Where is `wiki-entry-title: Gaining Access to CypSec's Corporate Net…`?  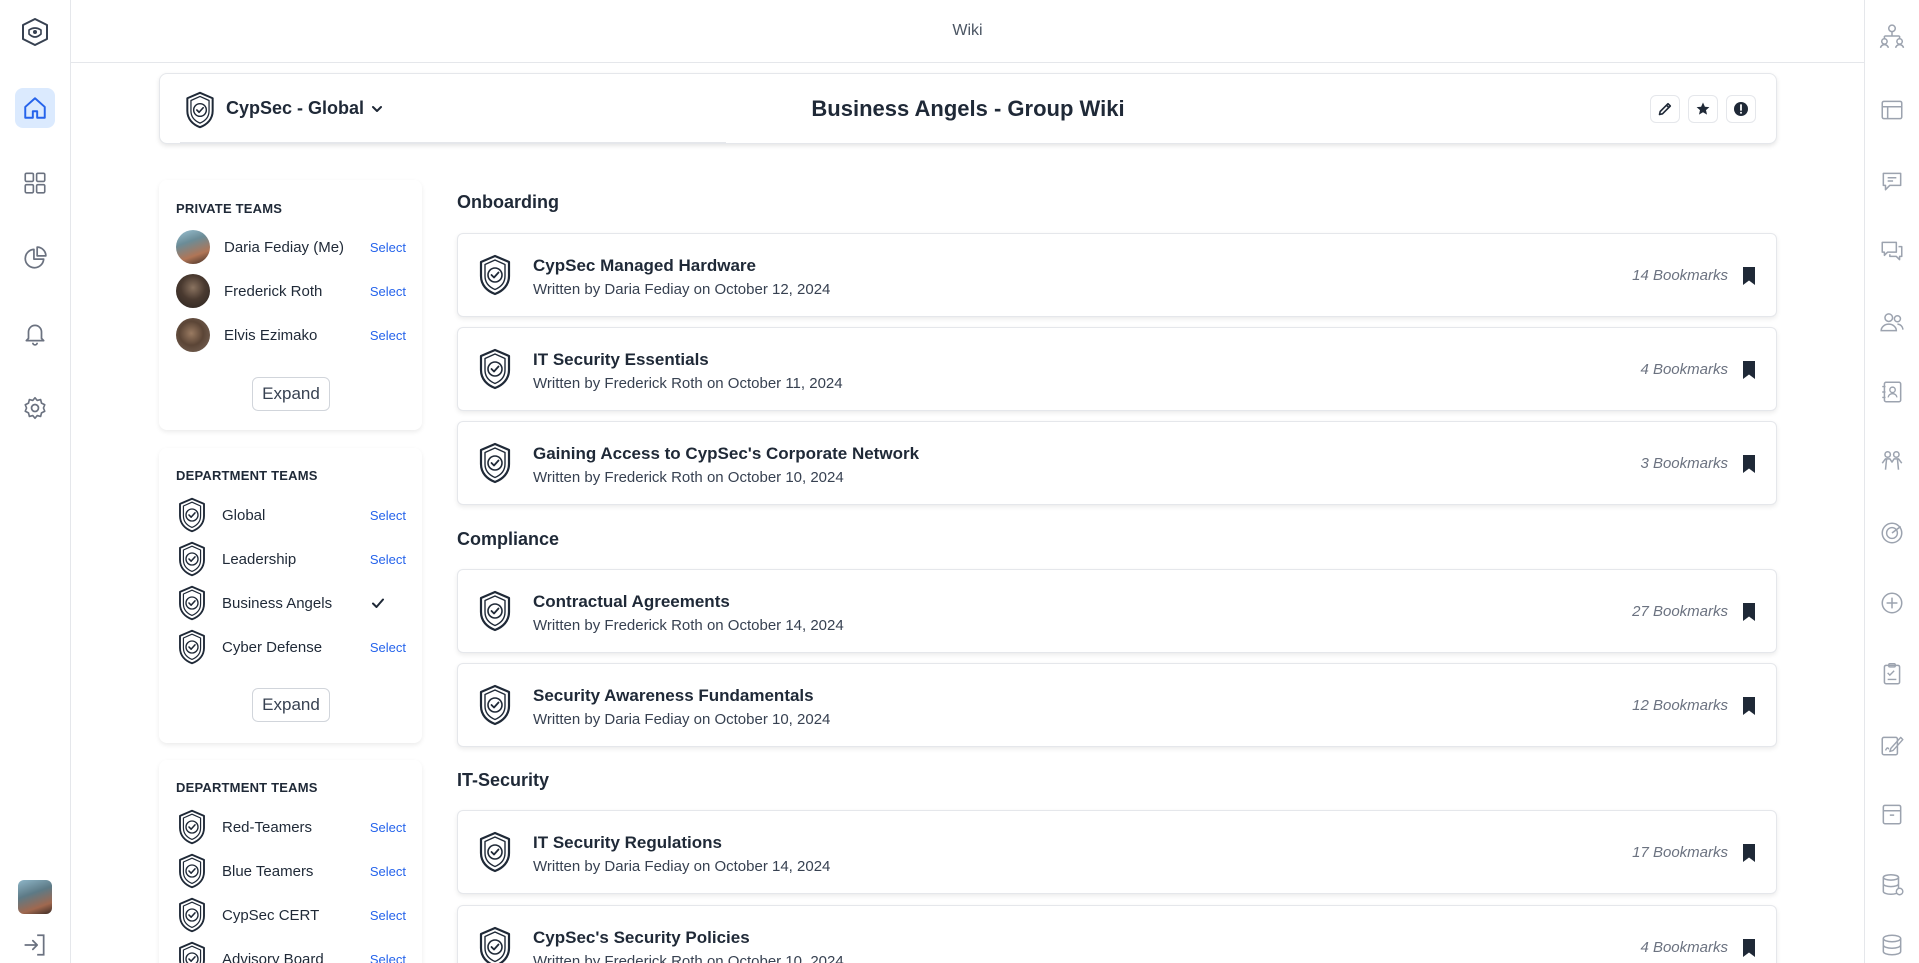 wiki-entry-title: Gaining Access to CypSec's Corporate Net… is located at coordinates (726, 454).